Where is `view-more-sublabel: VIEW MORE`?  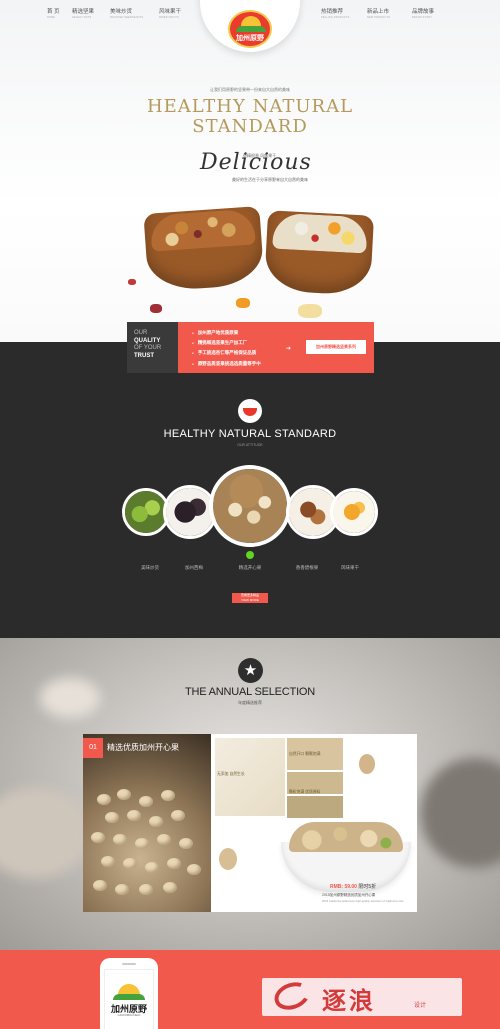
view-more-sublabel: VIEW MORE is located at coordinates (250, 599).